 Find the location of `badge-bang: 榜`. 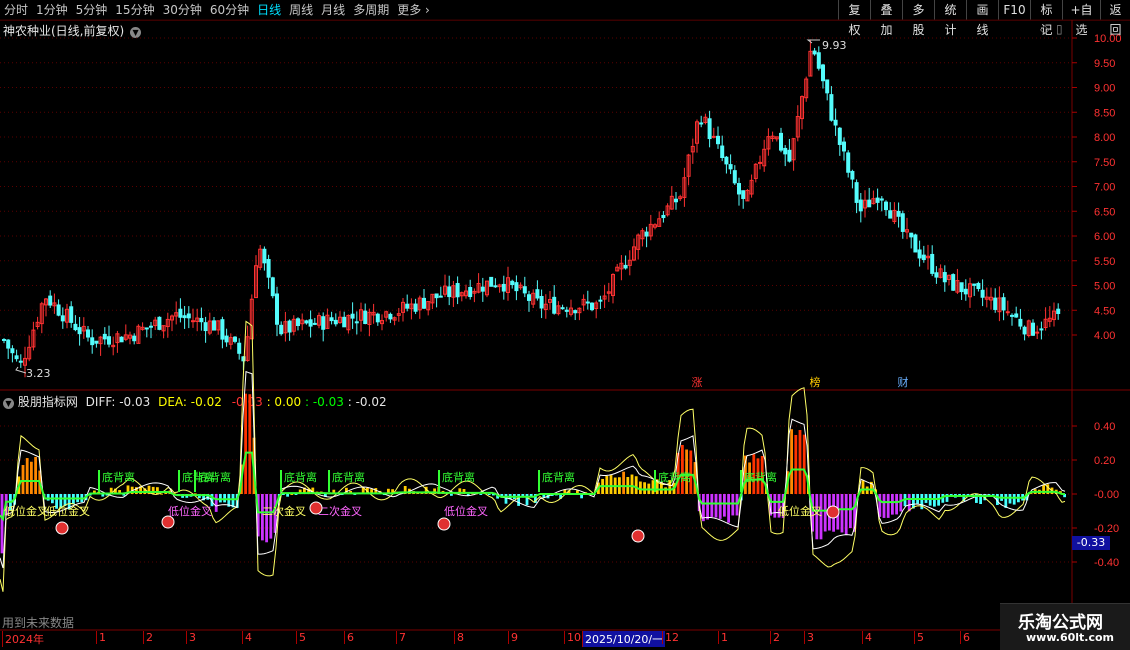

badge-bang: 榜 is located at coordinates (815, 383).